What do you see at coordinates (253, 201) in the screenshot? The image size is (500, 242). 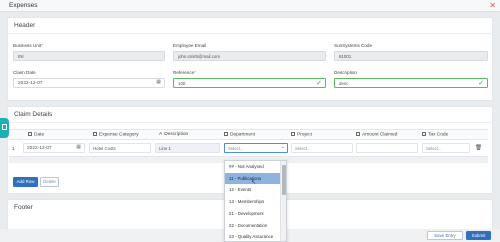 I see `dropdown-option: 13 - Memberships` at bounding box center [253, 201].